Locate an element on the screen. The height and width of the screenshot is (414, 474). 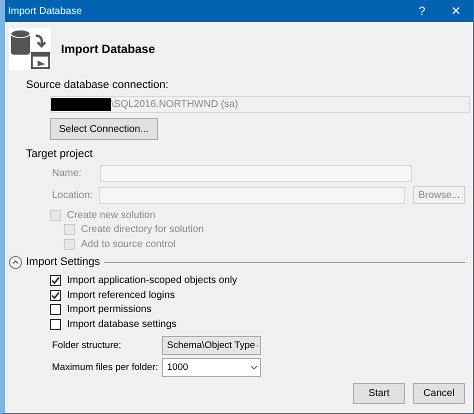
checkbox-label: Create directory for solution is located at coordinates (142, 230).